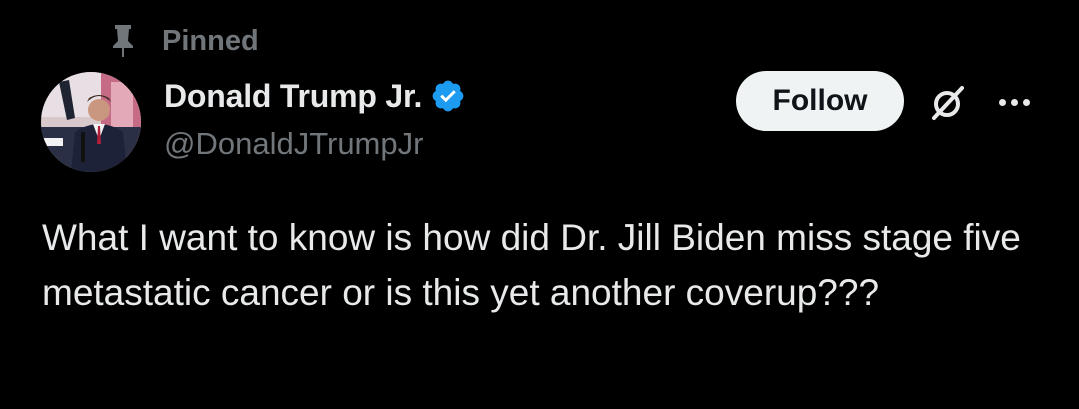 Image resolution: width=1079 pixels, height=409 pixels. Describe the element at coordinates (820, 101) in the screenshot. I see `follow-button: Follow` at that location.